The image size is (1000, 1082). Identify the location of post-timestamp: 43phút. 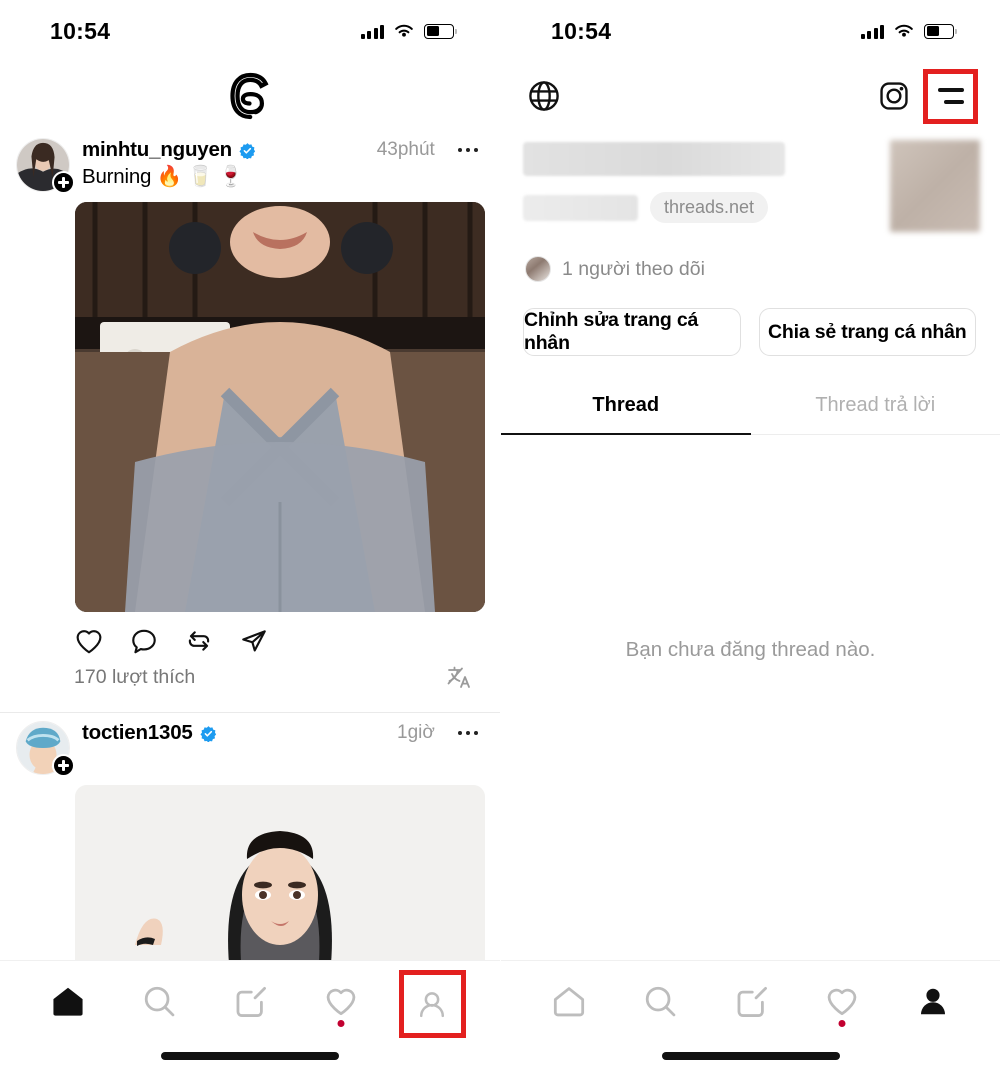
(405, 149).